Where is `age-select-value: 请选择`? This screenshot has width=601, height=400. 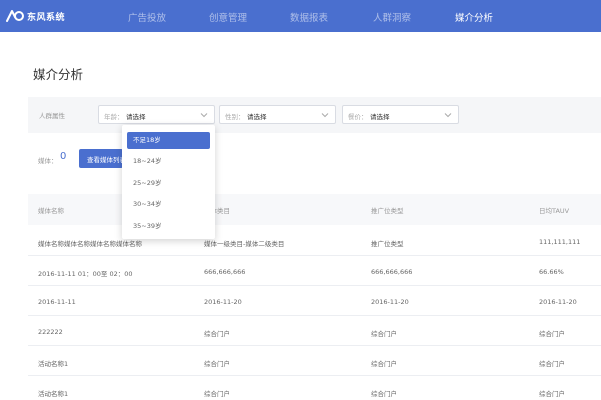 age-select-value: 请选择 is located at coordinates (136, 117).